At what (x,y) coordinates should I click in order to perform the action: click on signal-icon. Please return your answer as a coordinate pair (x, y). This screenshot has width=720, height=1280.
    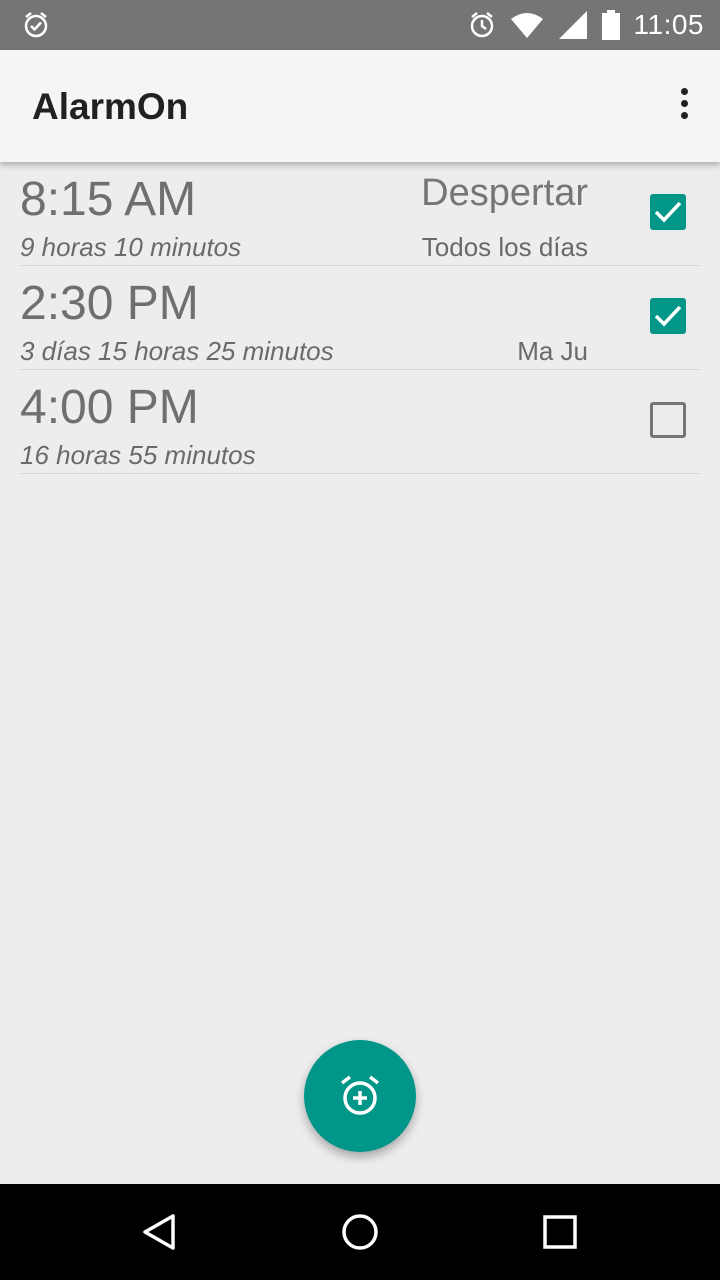
    Looking at the image, I should click on (572, 25).